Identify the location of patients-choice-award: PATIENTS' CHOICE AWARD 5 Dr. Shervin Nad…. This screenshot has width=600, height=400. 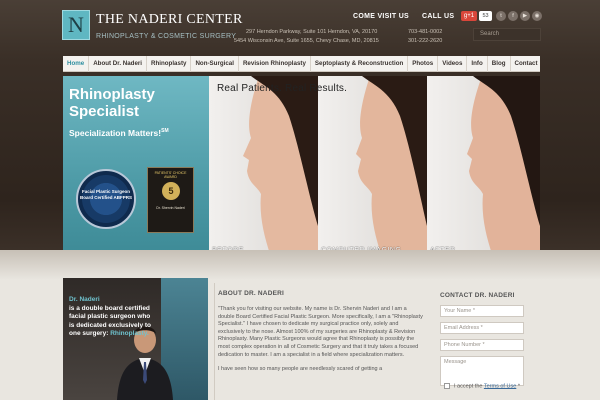
(170, 200).